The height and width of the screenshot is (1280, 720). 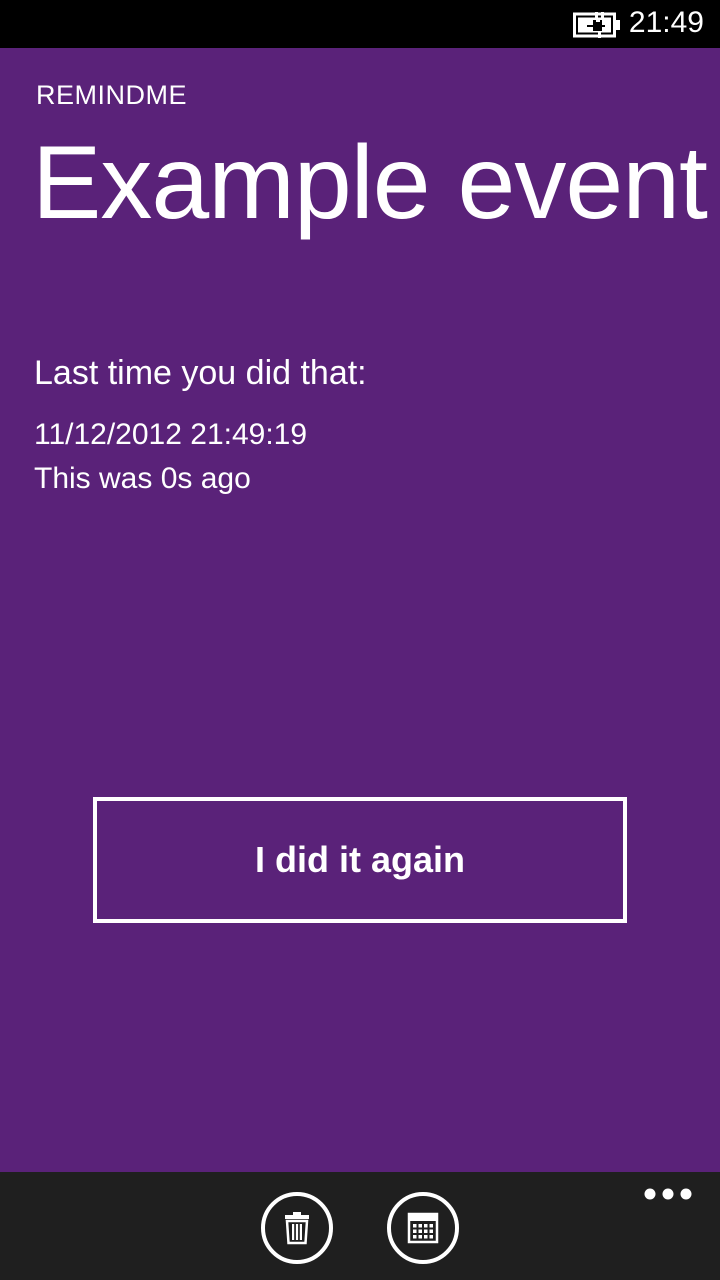 What do you see at coordinates (370, 183) in the screenshot?
I see `page-title: Example event` at bounding box center [370, 183].